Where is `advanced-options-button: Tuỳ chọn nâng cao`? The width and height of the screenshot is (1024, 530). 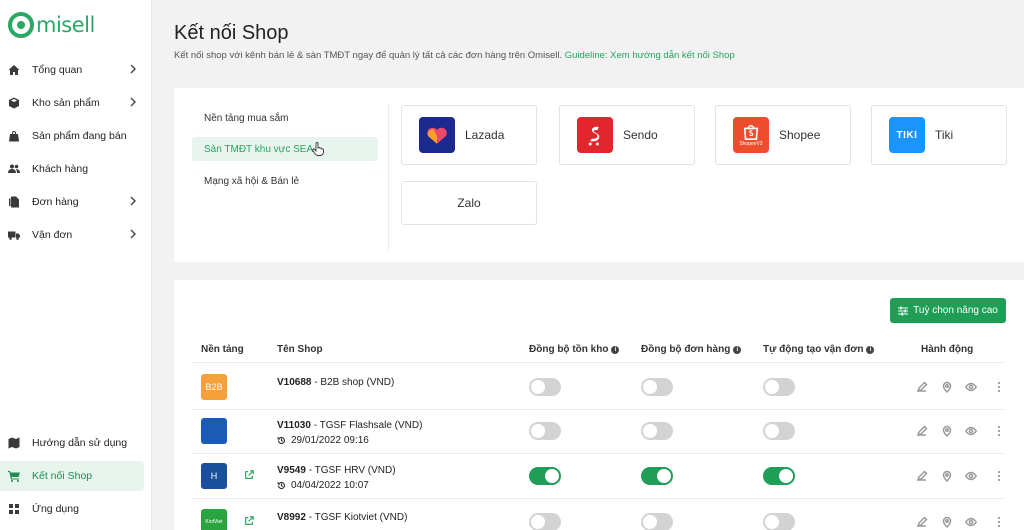 advanced-options-button: Tuỳ chọn nâng cao is located at coordinates (948, 310).